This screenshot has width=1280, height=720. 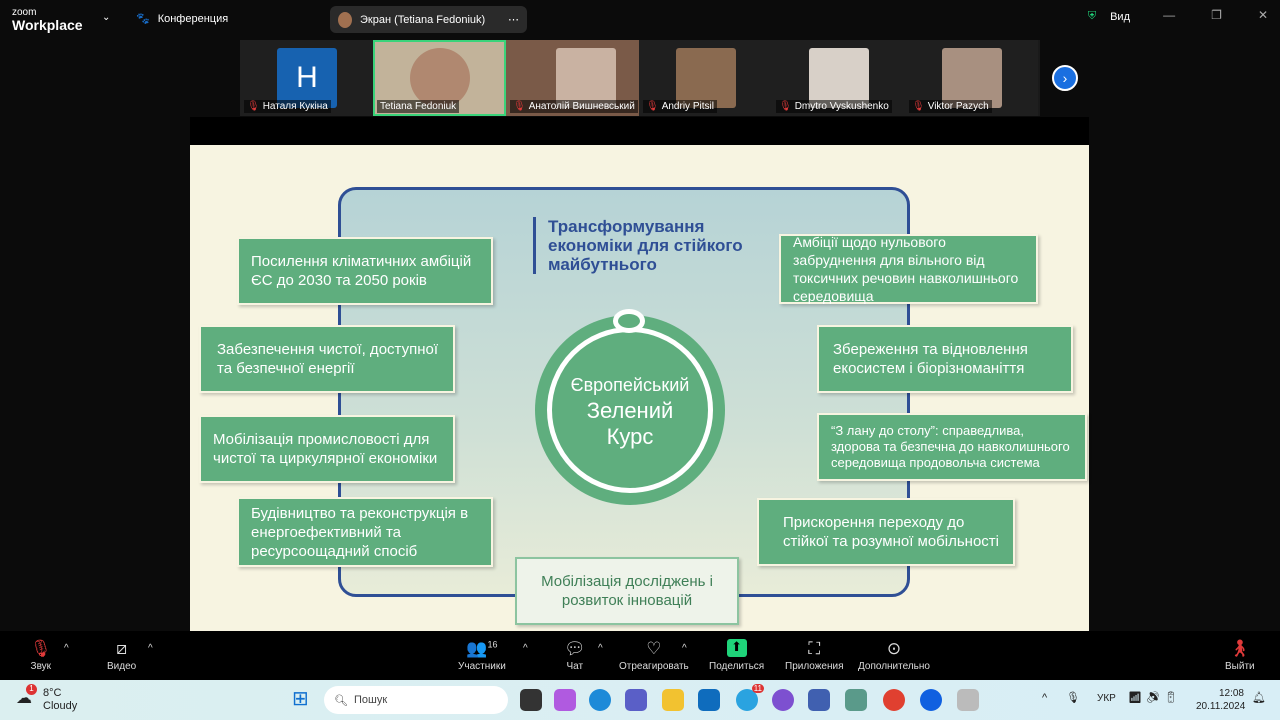 What do you see at coordinates (1044, 698) in the screenshot?
I see `tray-chevron-icon: ^` at bounding box center [1044, 698].